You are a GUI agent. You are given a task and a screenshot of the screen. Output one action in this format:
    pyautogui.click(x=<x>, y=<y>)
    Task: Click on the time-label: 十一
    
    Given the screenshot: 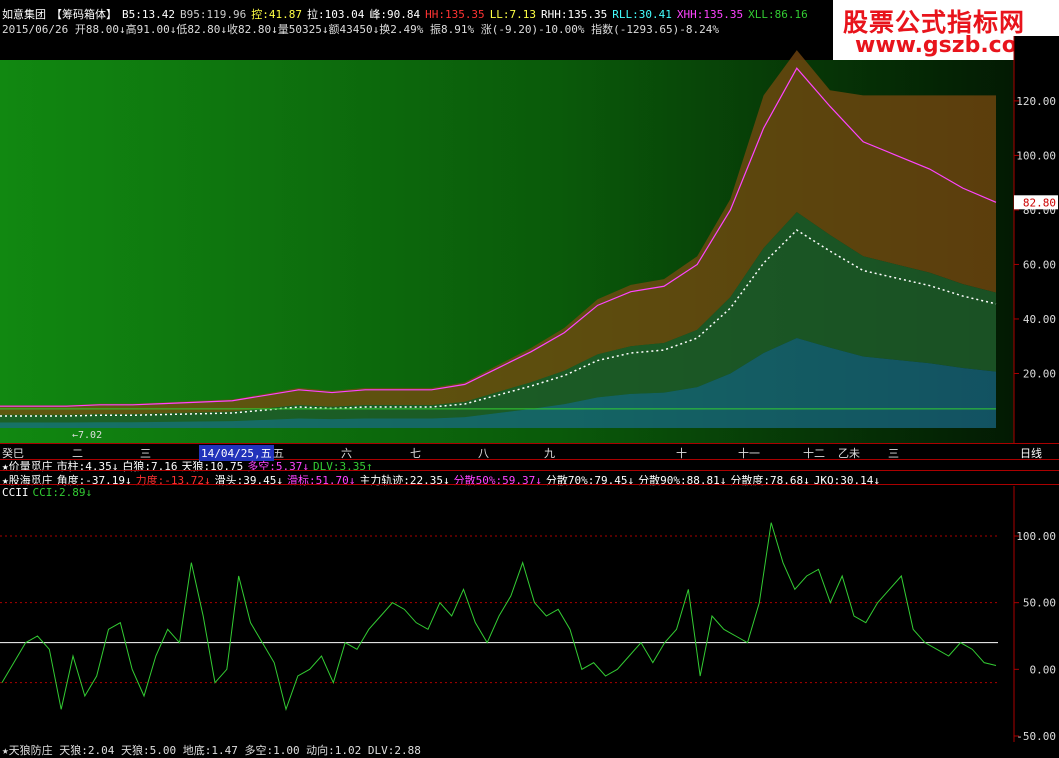 What is the action you would take?
    pyautogui.click(x=749, y=453)
    